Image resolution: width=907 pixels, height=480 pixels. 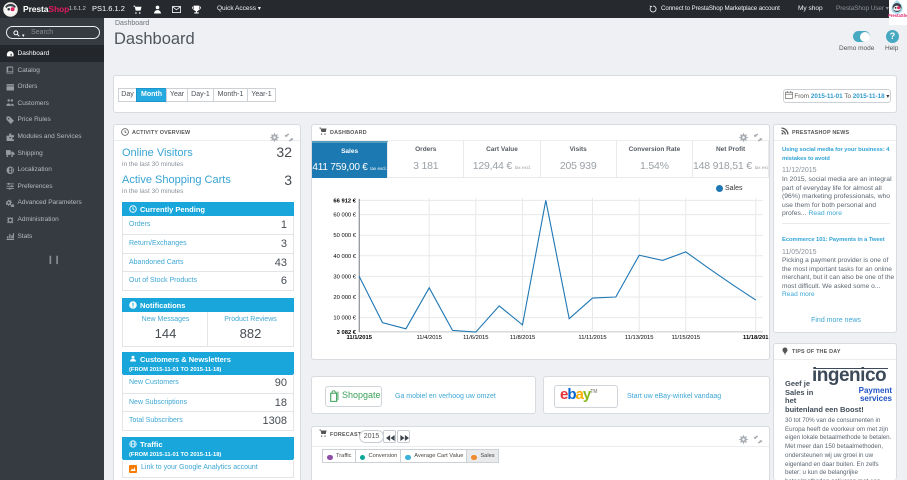 I want to click on svg-text: 11/15/2015, so click(x=686, y=338).